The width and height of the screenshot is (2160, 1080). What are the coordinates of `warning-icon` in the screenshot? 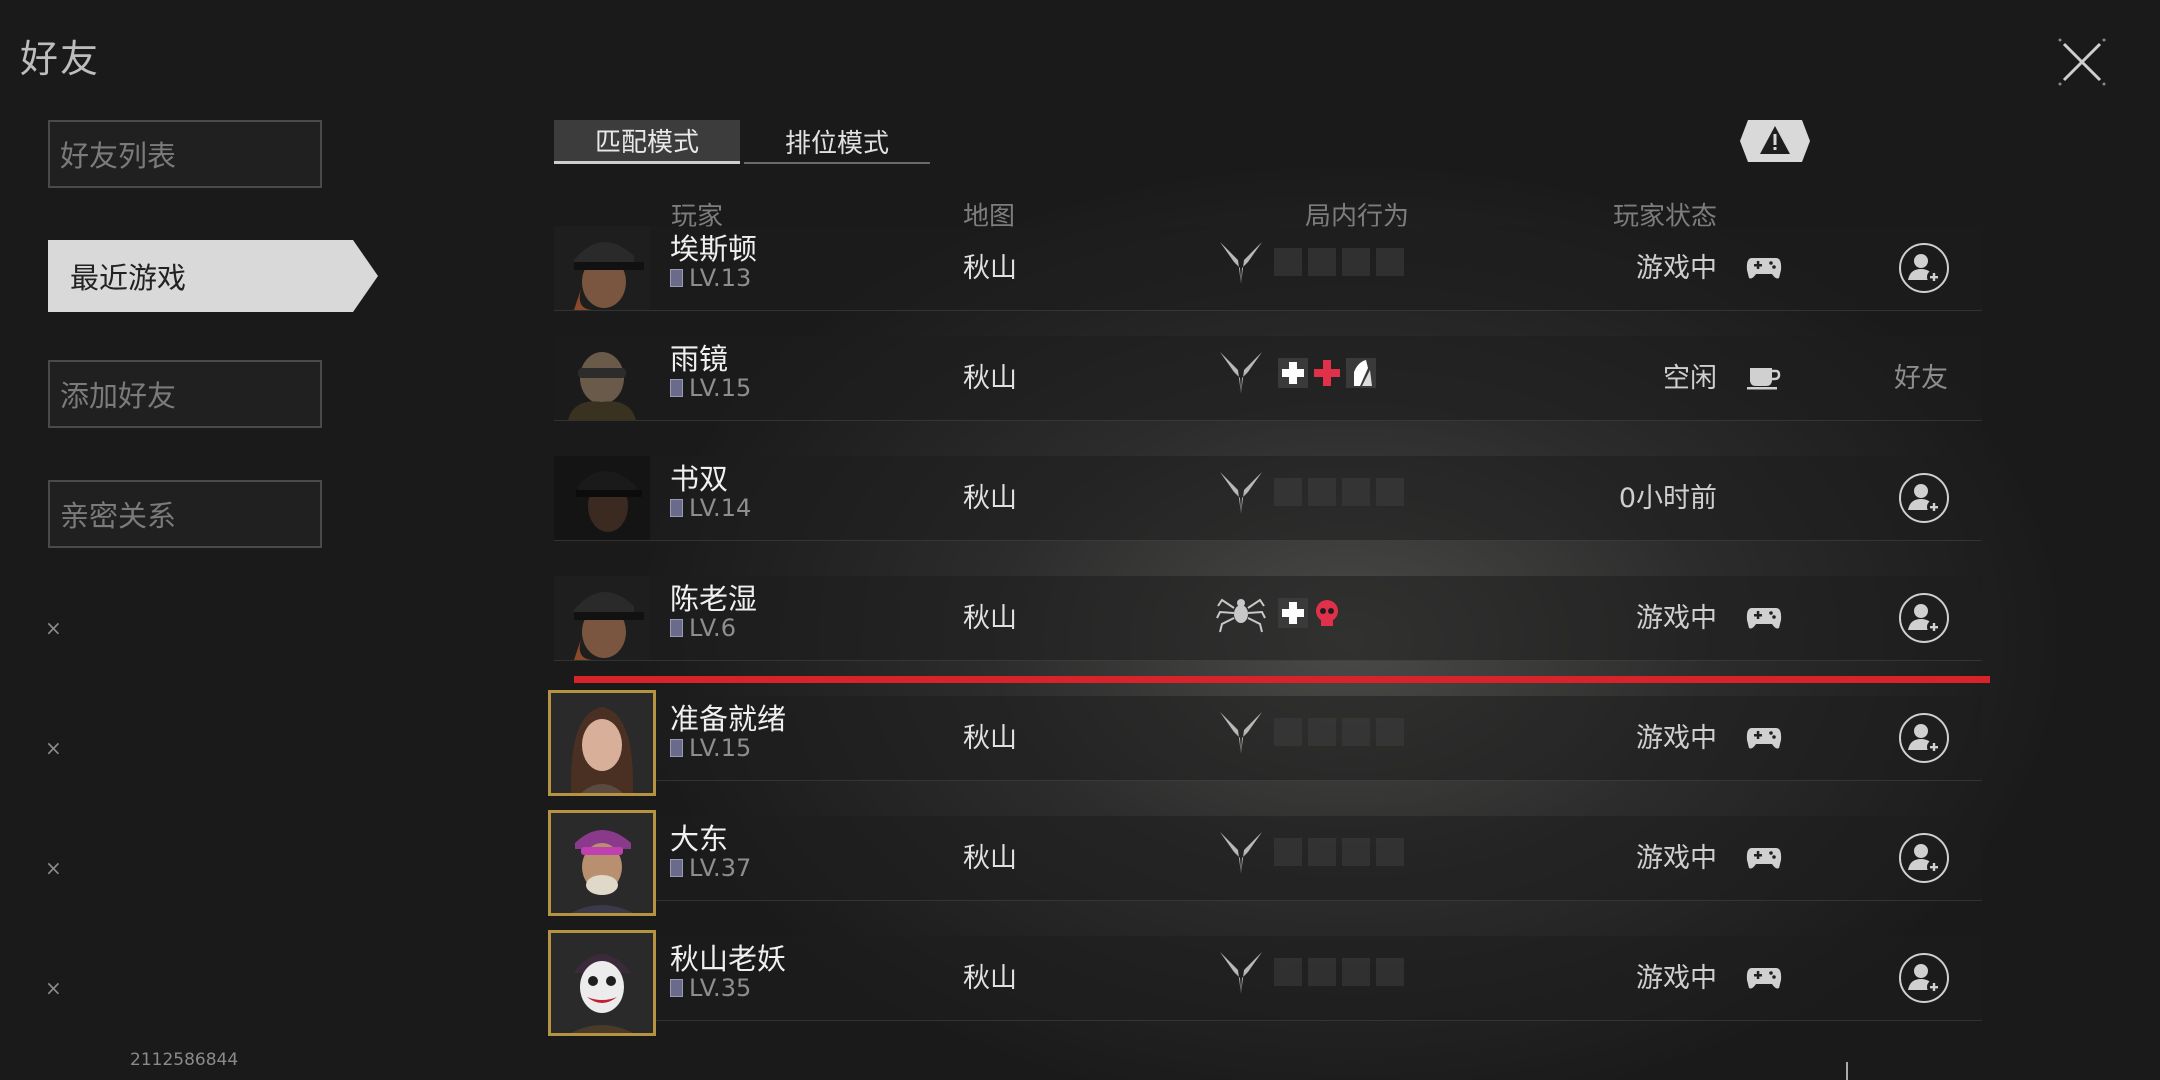 It's located at (1775, 141).